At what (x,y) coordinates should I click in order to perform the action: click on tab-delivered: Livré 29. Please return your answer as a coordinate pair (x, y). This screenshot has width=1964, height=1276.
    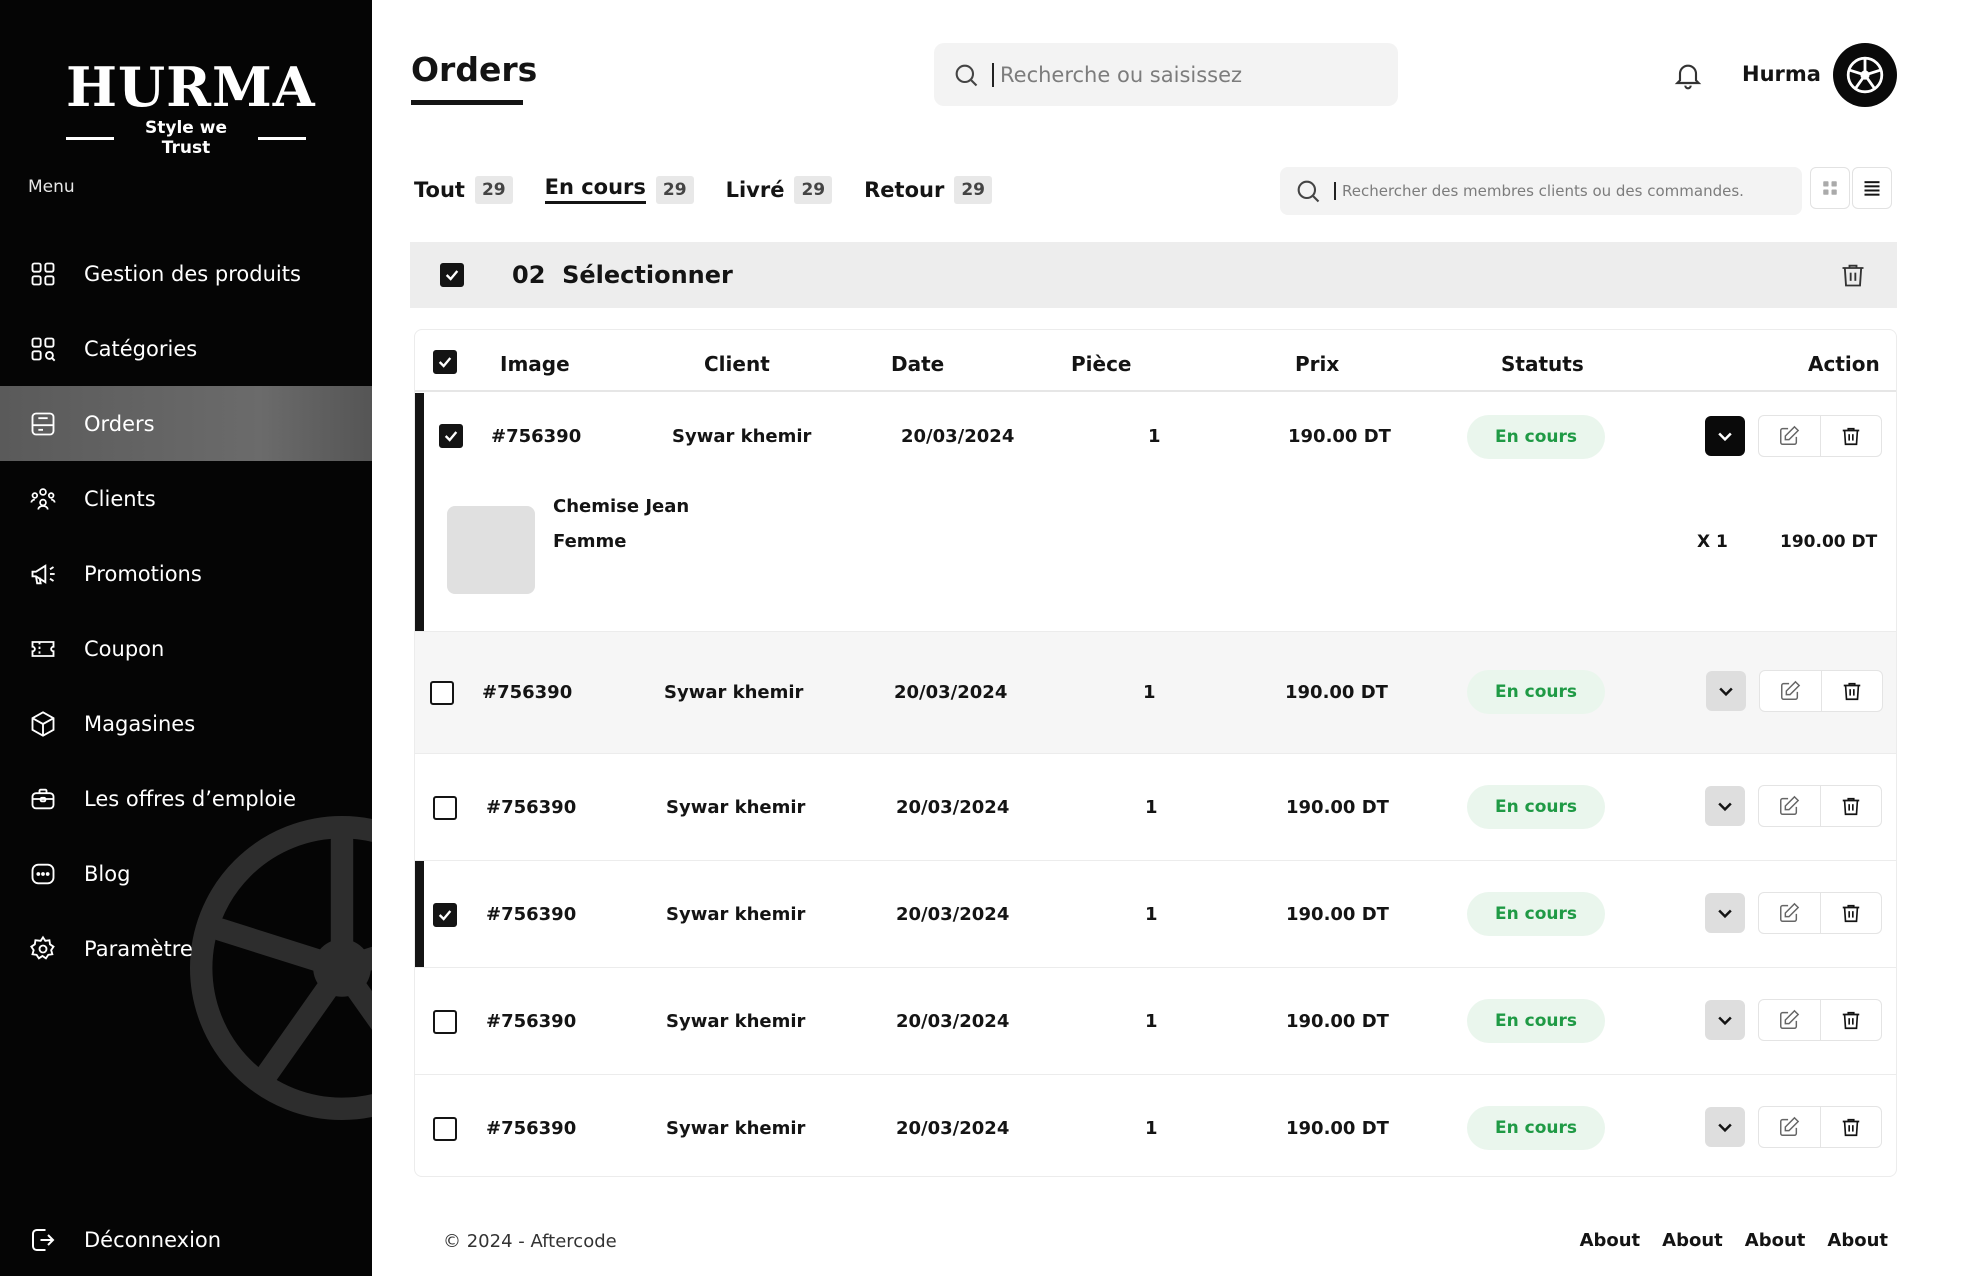
    Looking at the image, I should click on (779, 189).